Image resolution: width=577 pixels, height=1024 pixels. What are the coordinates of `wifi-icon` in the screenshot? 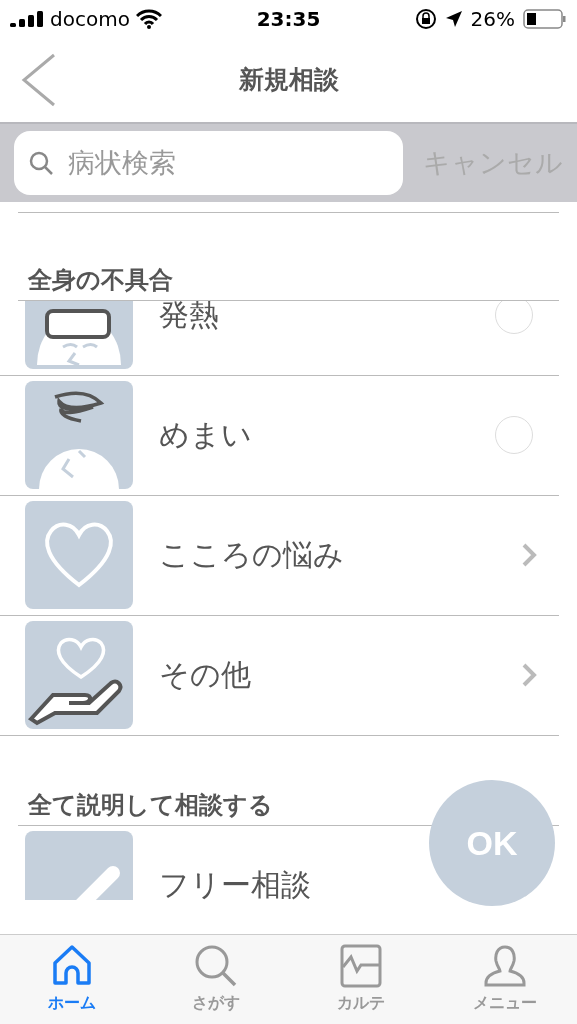 It's located at (148, 19).